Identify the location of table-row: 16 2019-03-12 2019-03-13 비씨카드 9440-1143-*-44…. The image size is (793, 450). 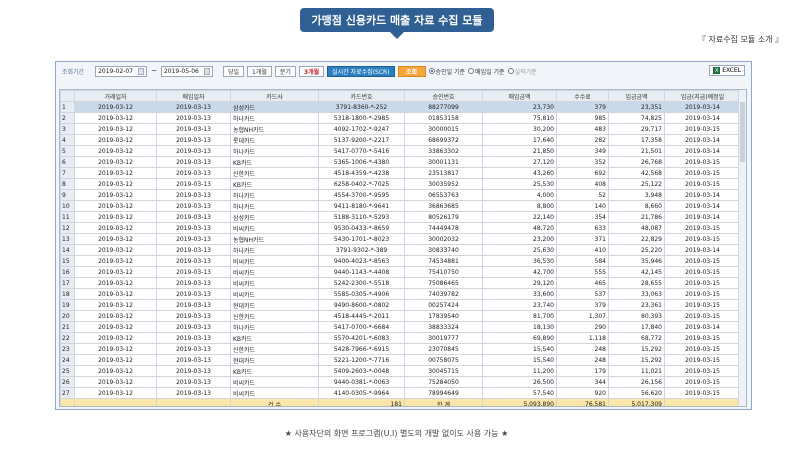
(400, 272).